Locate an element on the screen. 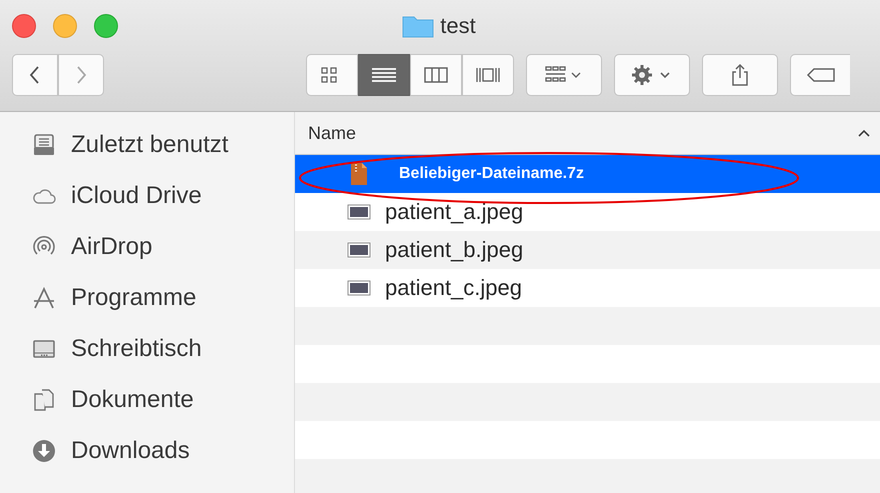 The image size is (880, 493). sidebar-item: AirDrop is located at coordinates (147, 246).